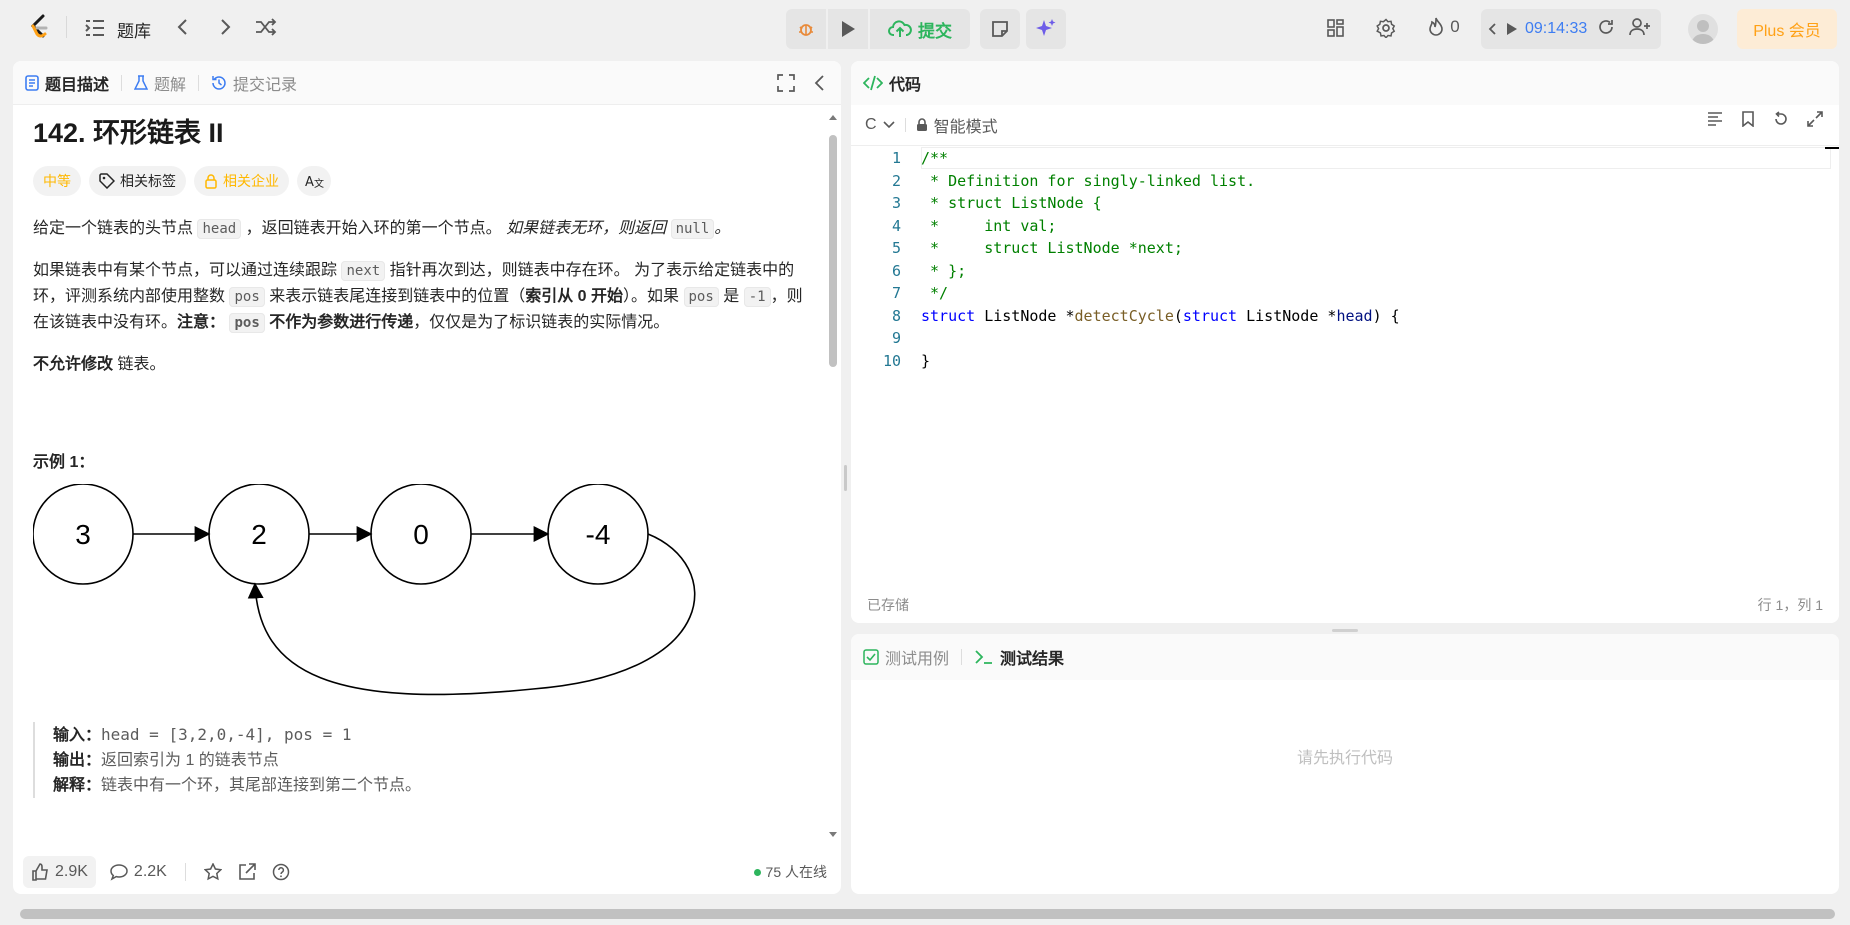  Describe the element at coordinates (541, 322) in the screenshot. I see `text: ，仅仅是为了标识链表的实际情况。` at that location.